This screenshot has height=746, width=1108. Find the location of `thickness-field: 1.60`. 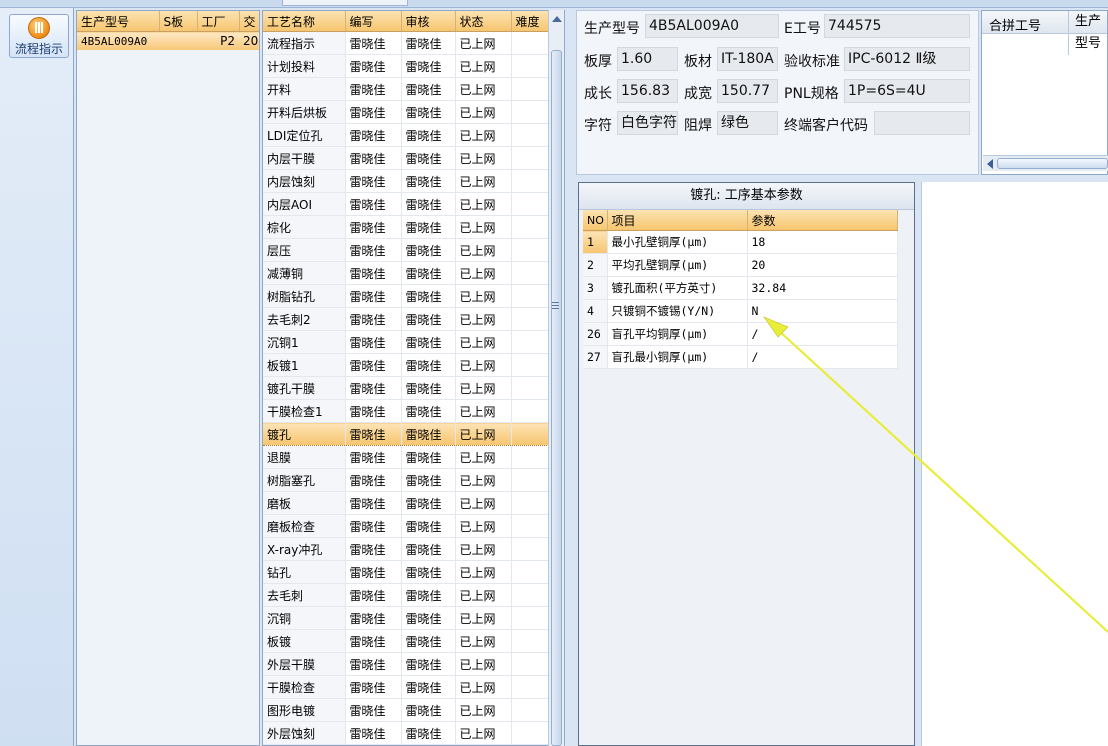

thickness-field: 1.60 is located at coordinates (647, 59).